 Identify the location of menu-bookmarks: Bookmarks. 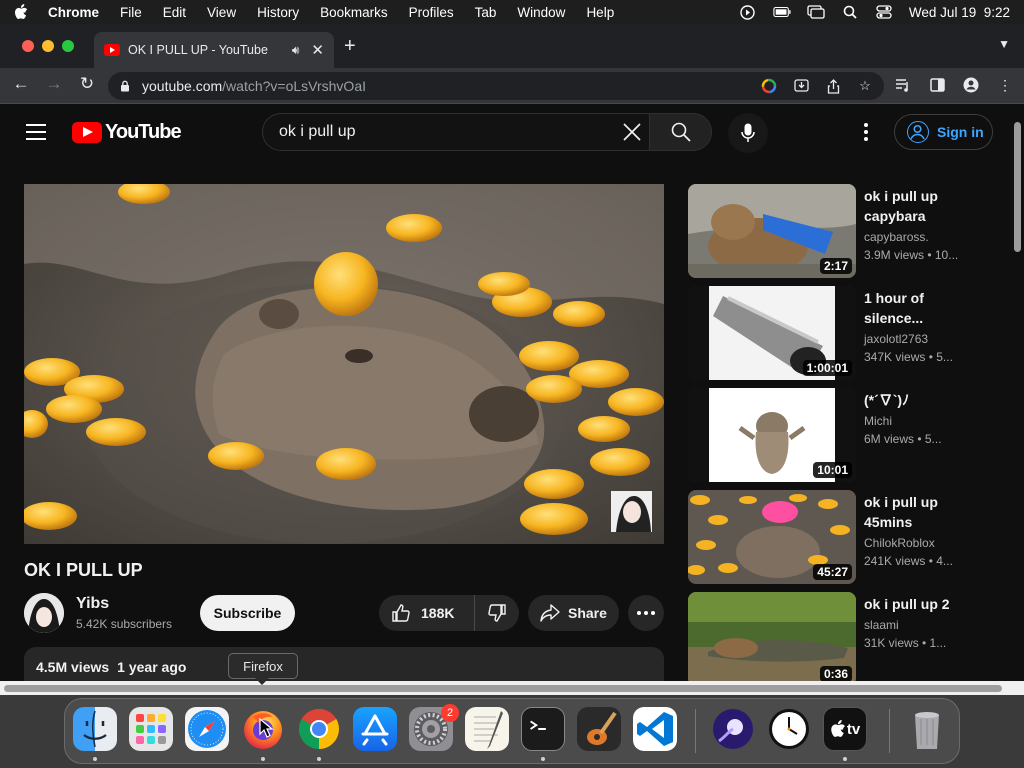
(354, 12).